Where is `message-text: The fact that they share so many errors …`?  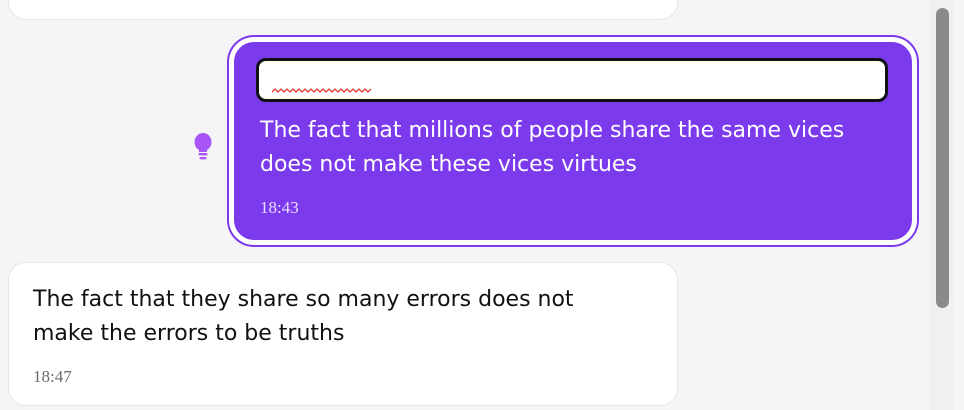
message-text: The fact that they share so many errors … is located at coordinates (303, 316).